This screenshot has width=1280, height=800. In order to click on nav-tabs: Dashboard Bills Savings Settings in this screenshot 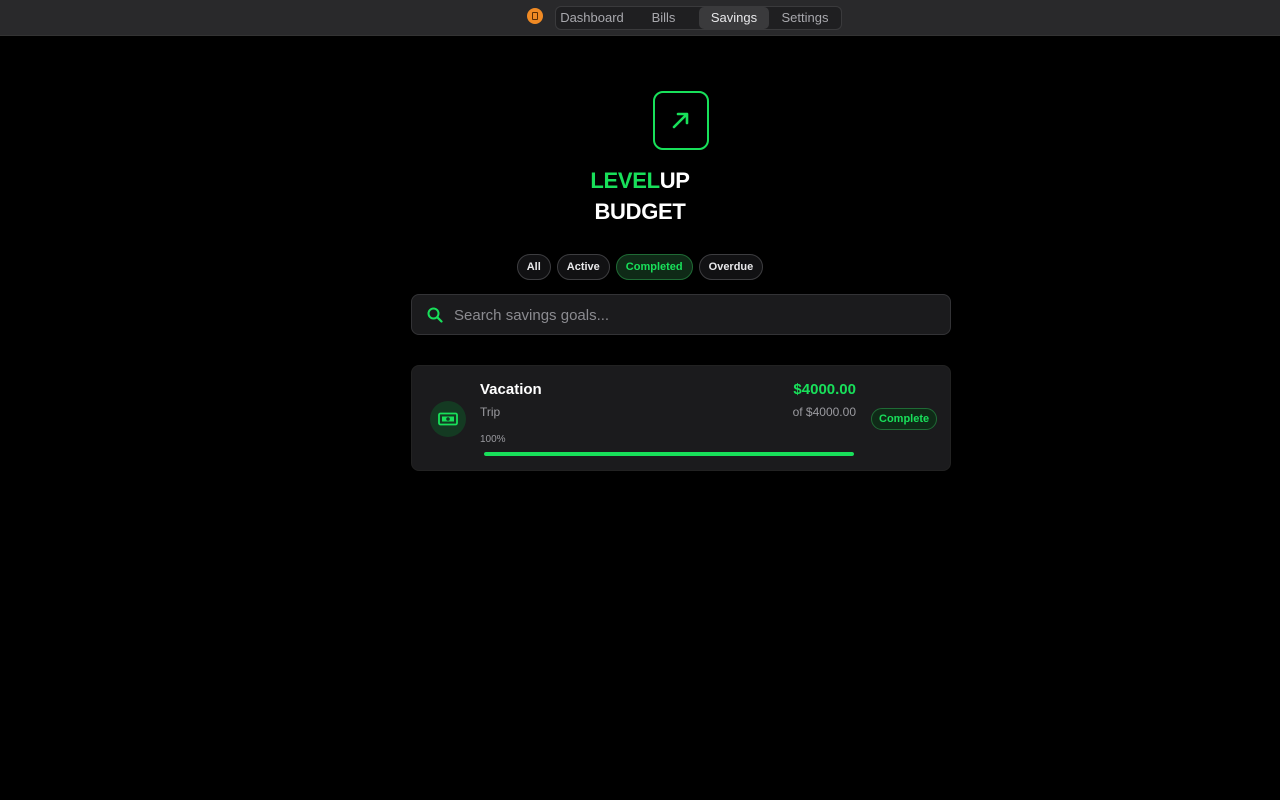, I will do `click(698, 18)`.